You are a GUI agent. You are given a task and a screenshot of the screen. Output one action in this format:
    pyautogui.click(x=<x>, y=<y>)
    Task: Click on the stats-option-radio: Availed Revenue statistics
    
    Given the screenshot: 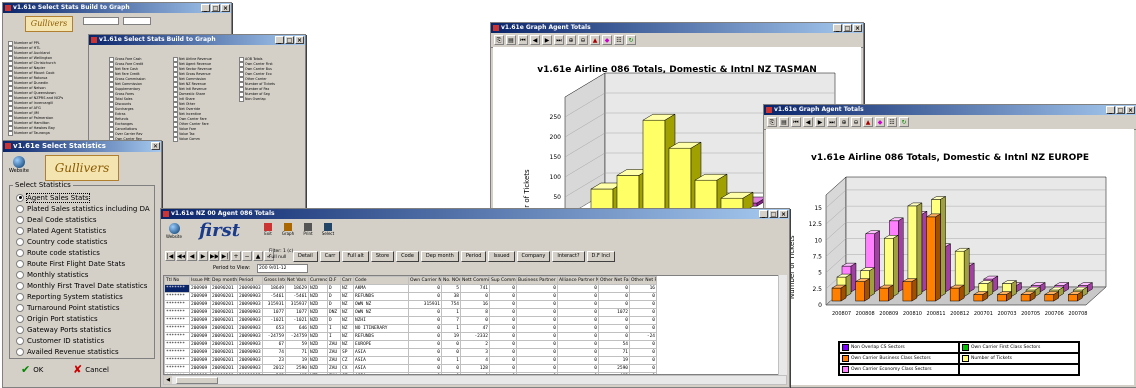 What is the action you would take?
    pyautogui.click(x=83, y=351)
    